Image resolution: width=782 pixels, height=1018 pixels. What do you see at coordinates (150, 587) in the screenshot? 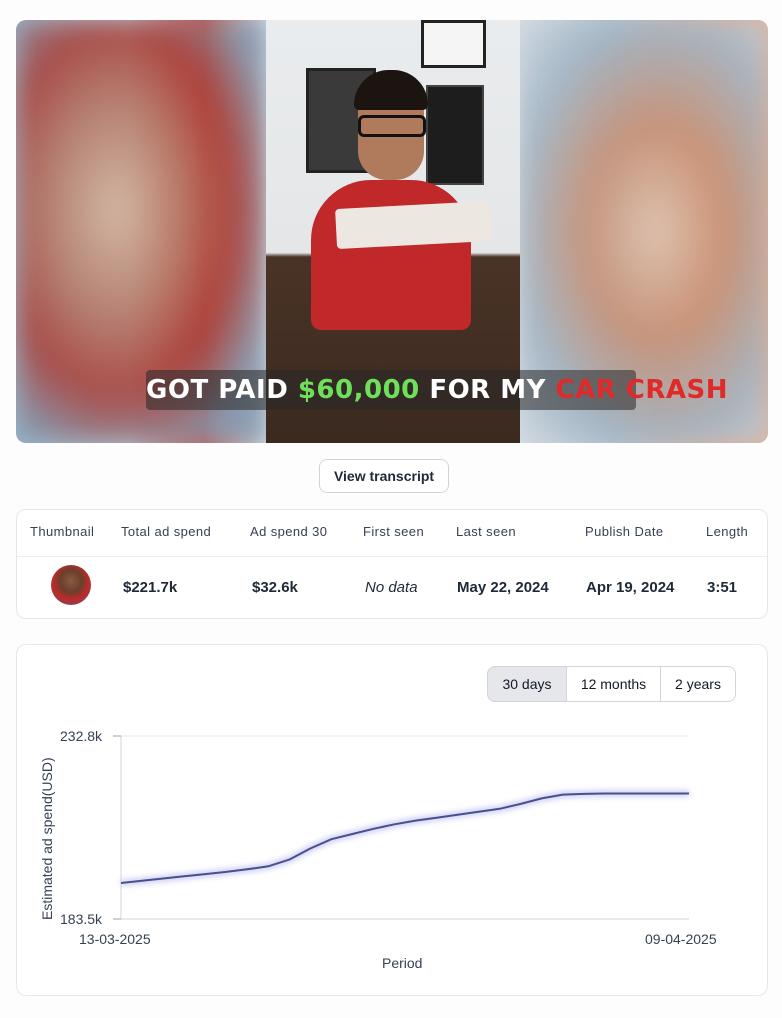
I see `cell-total-ad-spend: $221.7k` at bounding box center [150, 587].